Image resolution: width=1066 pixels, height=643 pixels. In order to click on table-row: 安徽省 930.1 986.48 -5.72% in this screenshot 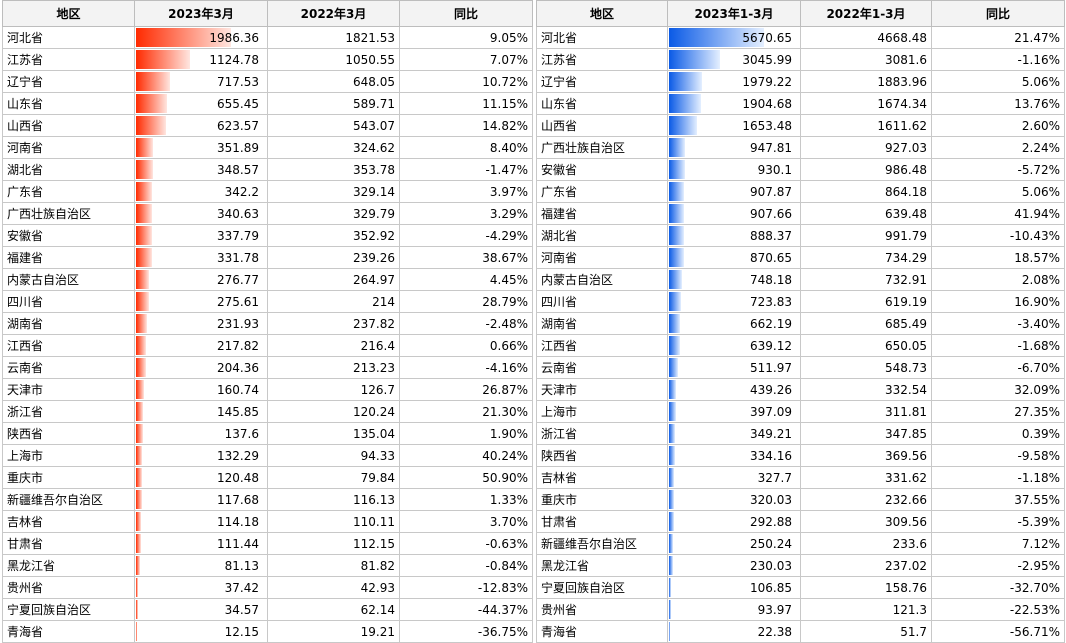, I will do `click(800, 169)`.